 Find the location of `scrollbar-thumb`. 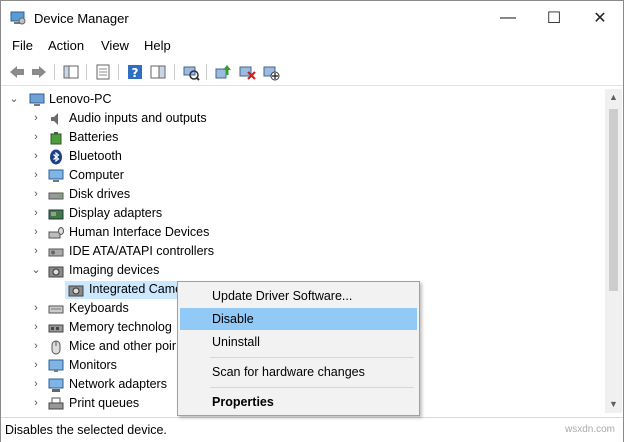

scrollbar-thumb is located at coordinates (613, 200).